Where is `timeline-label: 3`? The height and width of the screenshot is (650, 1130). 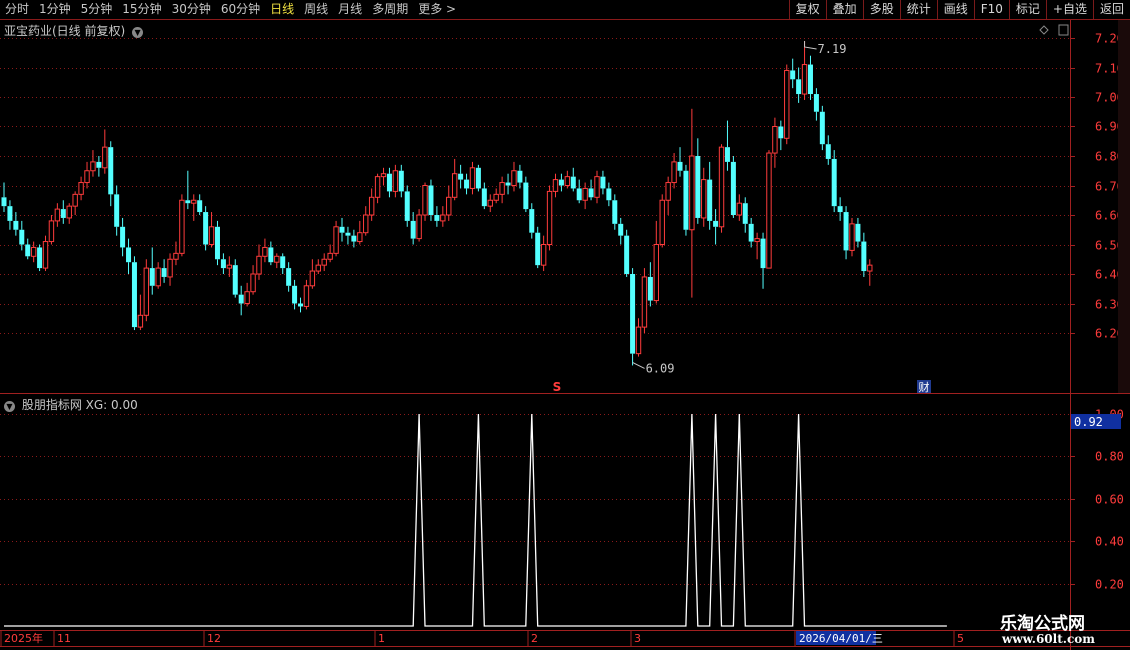 timeline-label: 3 is located at coordinates (637, 638).